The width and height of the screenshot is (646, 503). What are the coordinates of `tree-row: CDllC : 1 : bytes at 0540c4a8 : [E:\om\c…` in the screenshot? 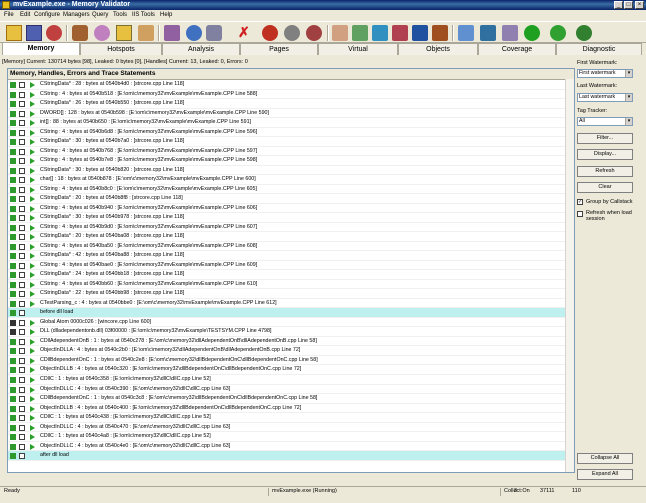 It's located at (291, 437).